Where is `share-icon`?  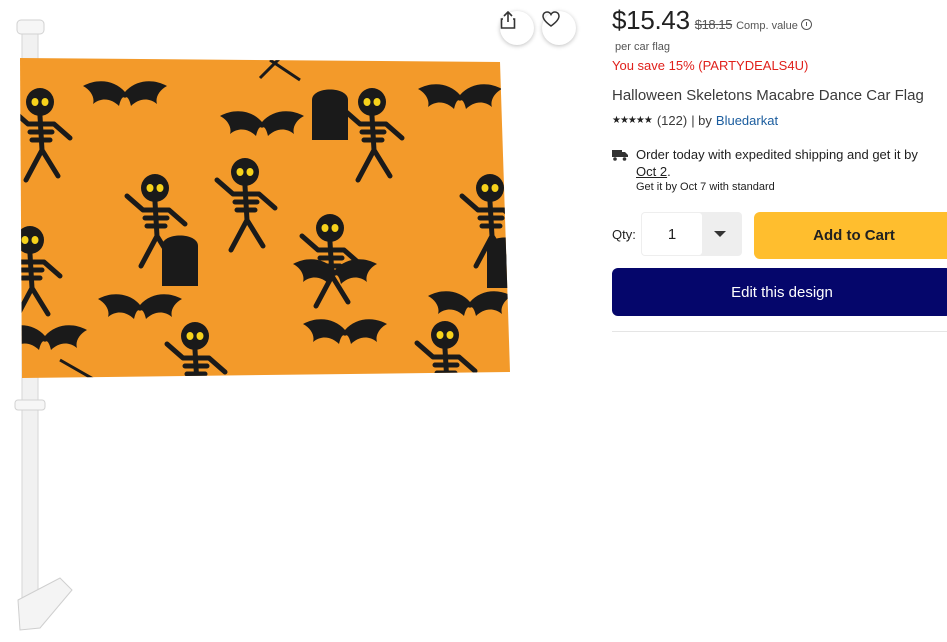
share-icon is located at coordinates (508, 20).